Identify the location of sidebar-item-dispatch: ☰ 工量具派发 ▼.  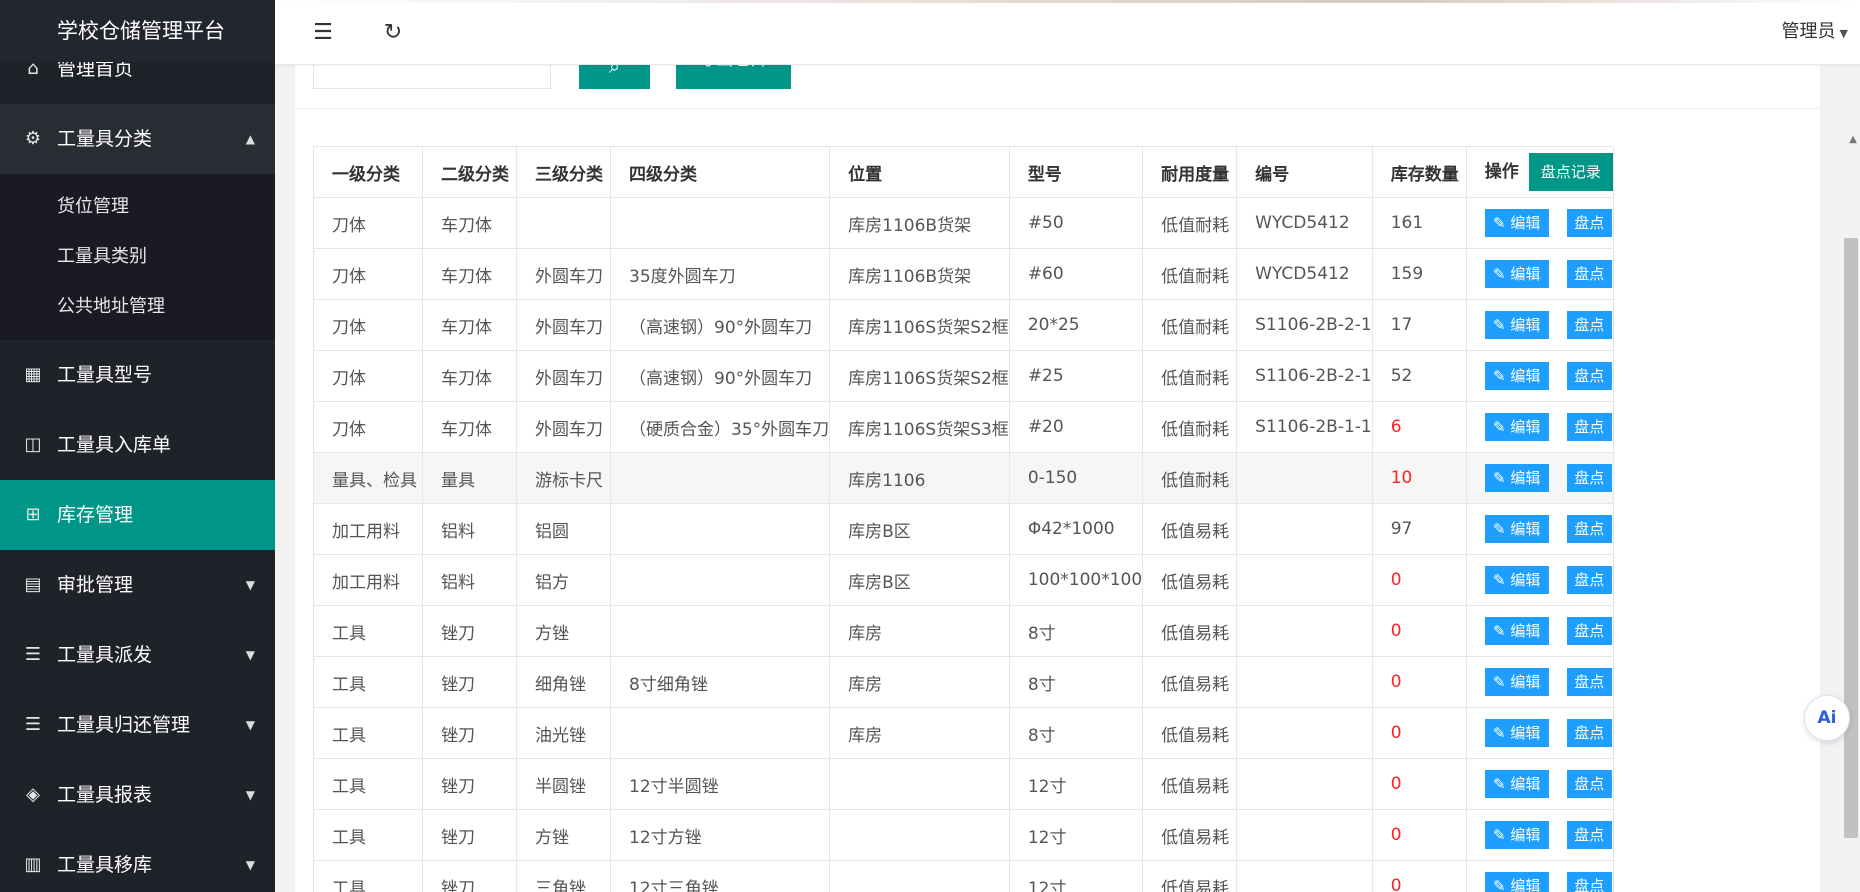
(137, 655).